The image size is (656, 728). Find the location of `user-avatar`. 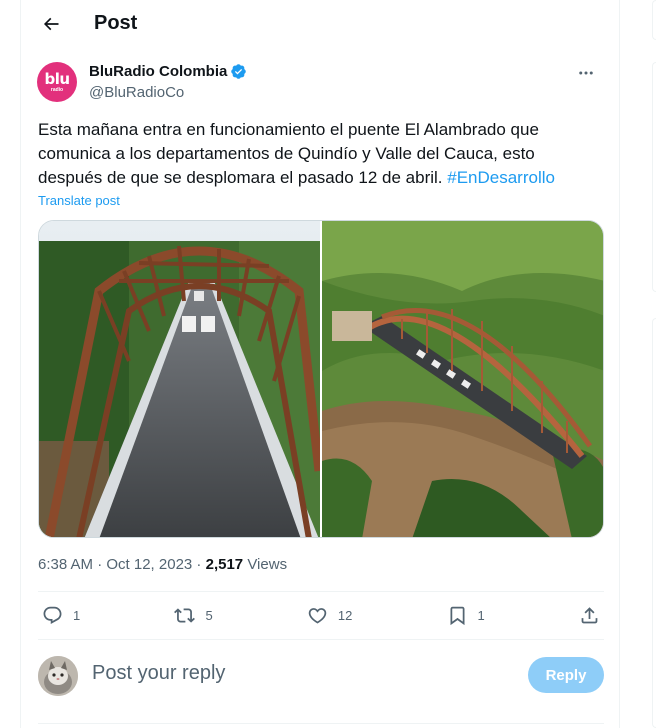

user-avatar is located at coordinates (58, 676).